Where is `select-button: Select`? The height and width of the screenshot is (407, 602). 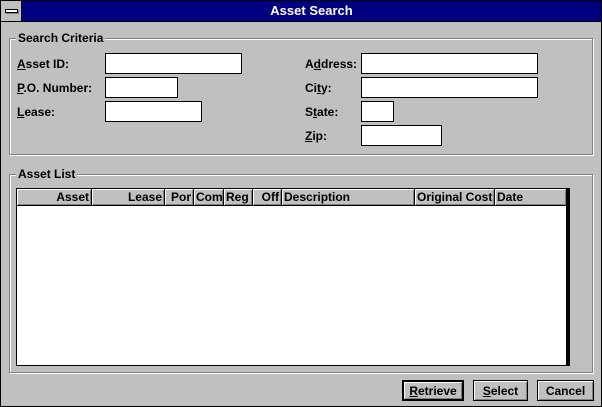
select-button: Select is located at coordinates (500, 390).